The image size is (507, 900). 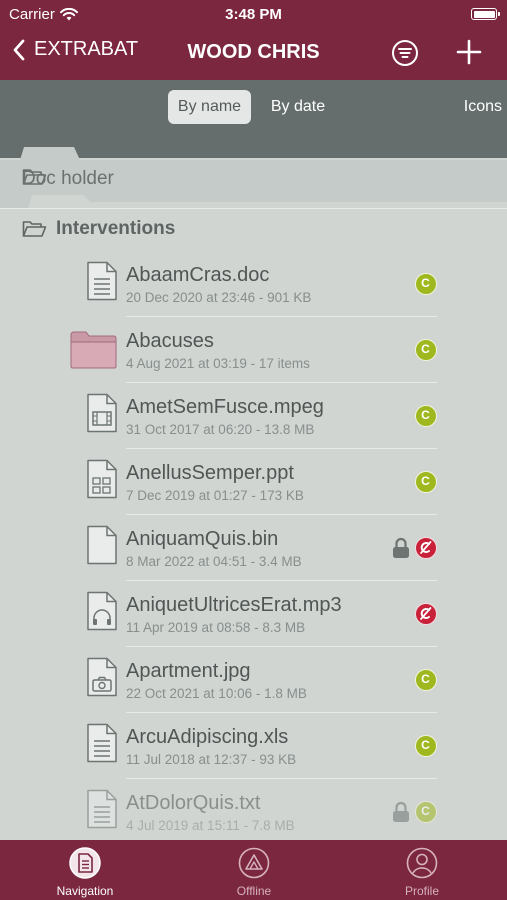 I want to click on tab-bar: Navigation Offline Profile, so click(x=253, y=870).